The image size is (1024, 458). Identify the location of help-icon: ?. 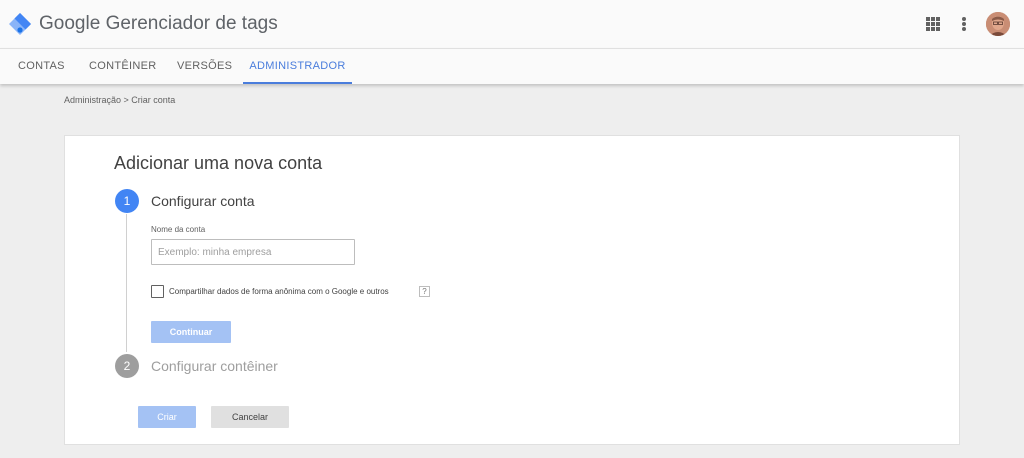
(424, 291).